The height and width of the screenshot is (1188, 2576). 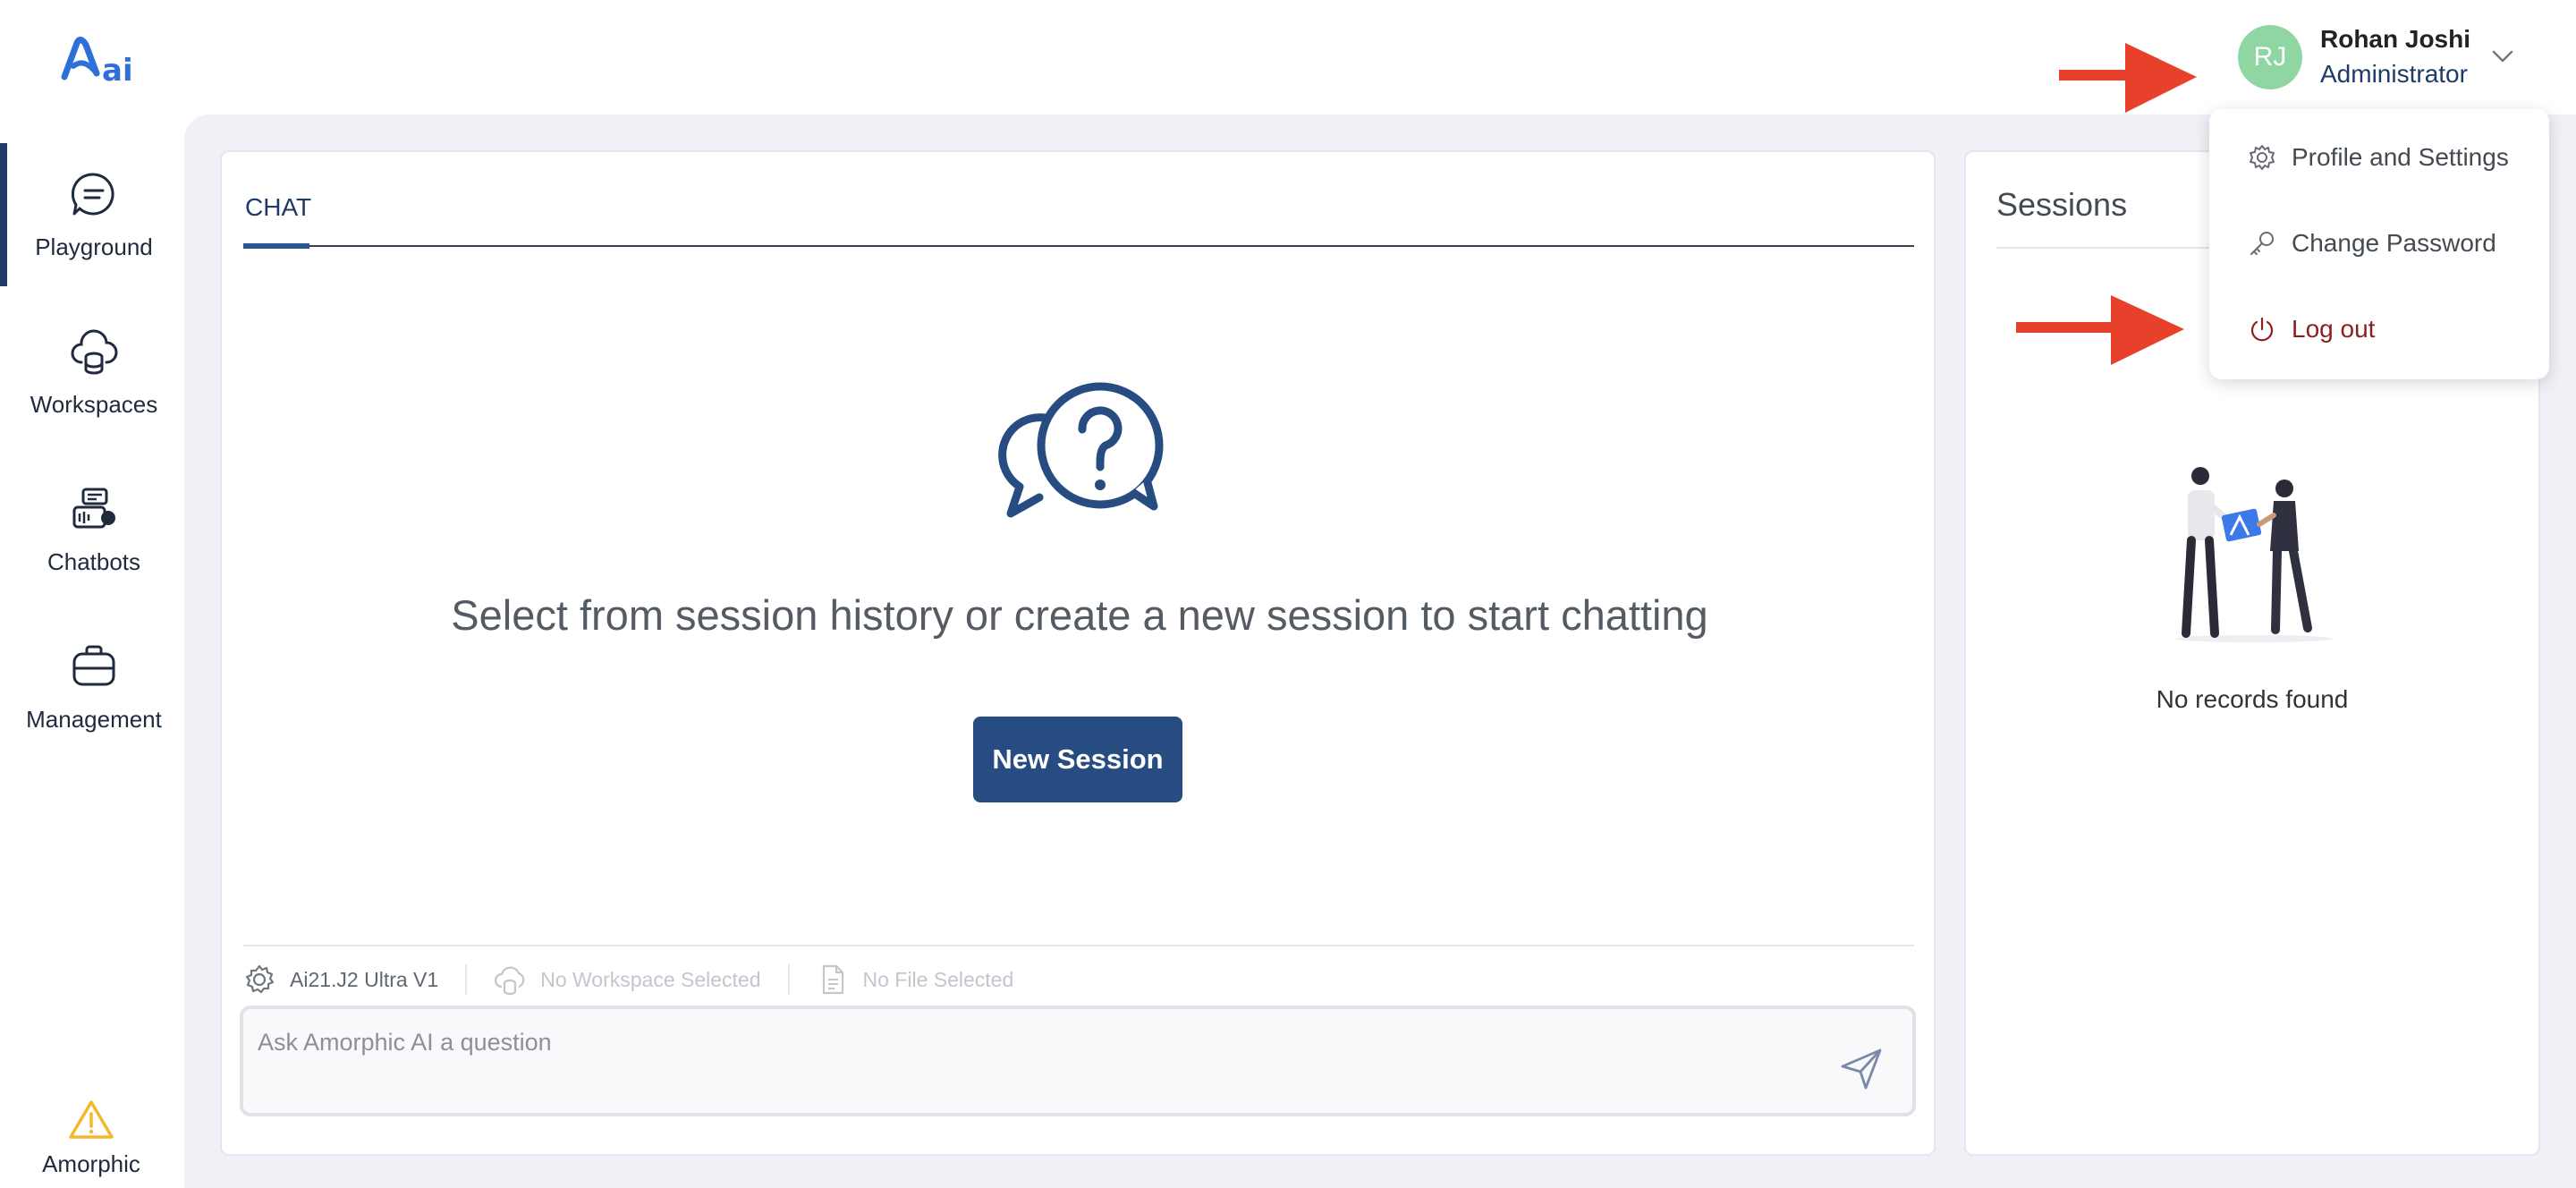 I want to click on file-name: No File Selected, so click(x=938, y=979).